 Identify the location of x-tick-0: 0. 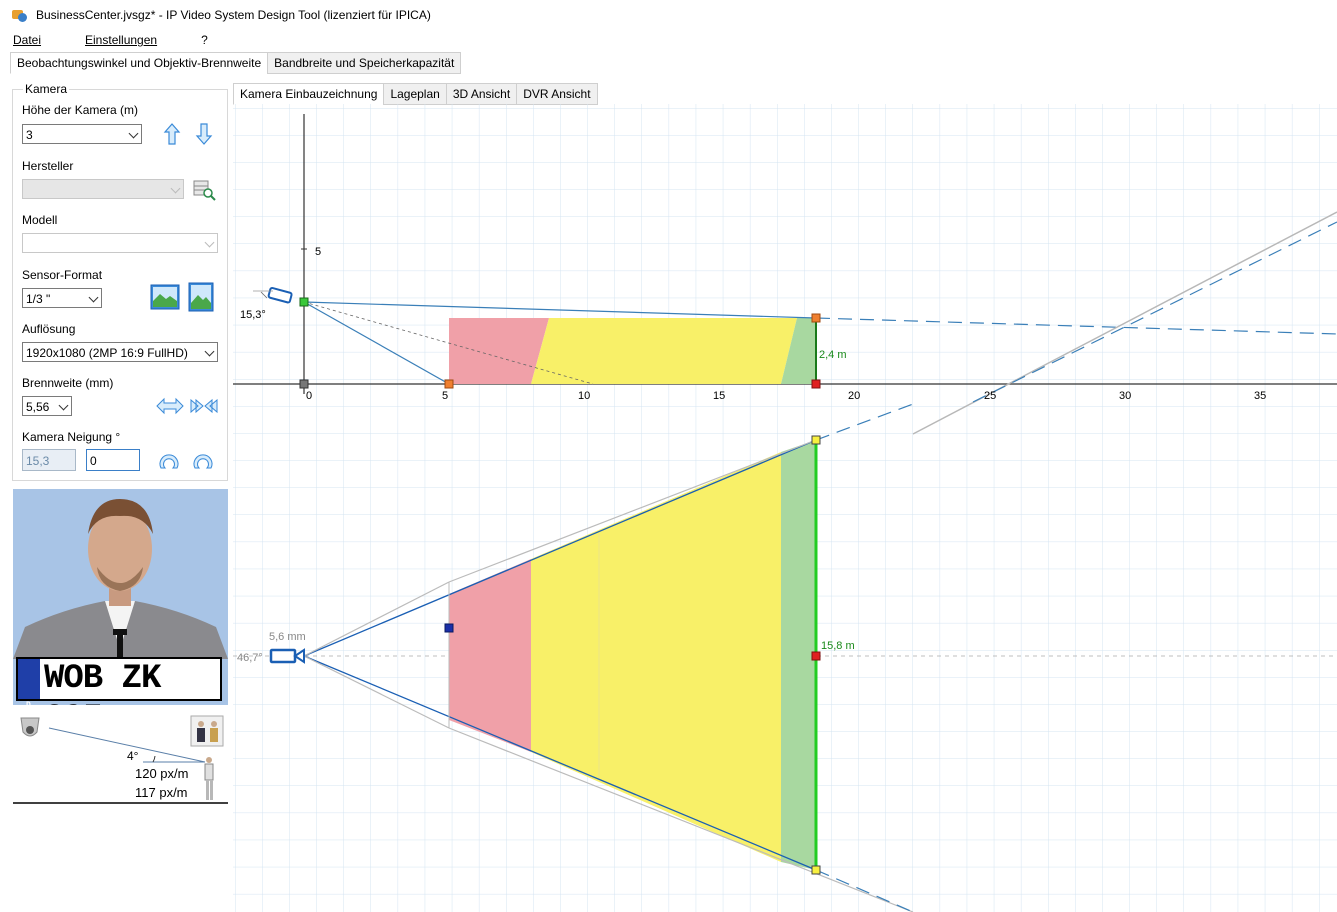
(309, 396).